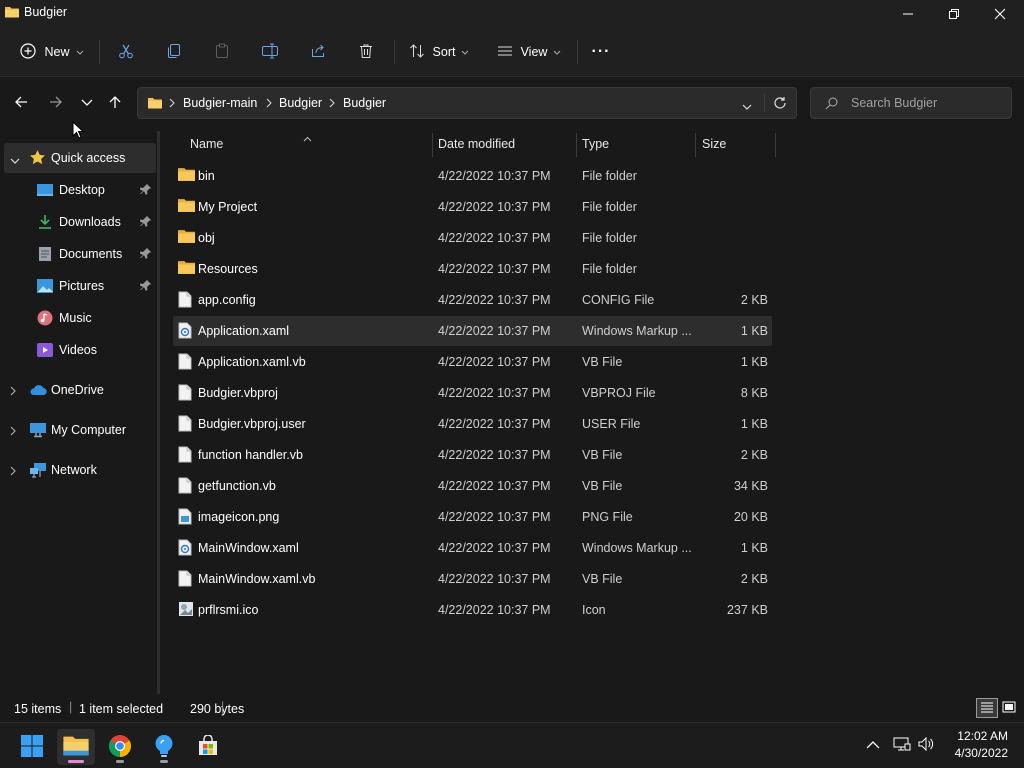  I want to click on start-button, so click(32, 747).